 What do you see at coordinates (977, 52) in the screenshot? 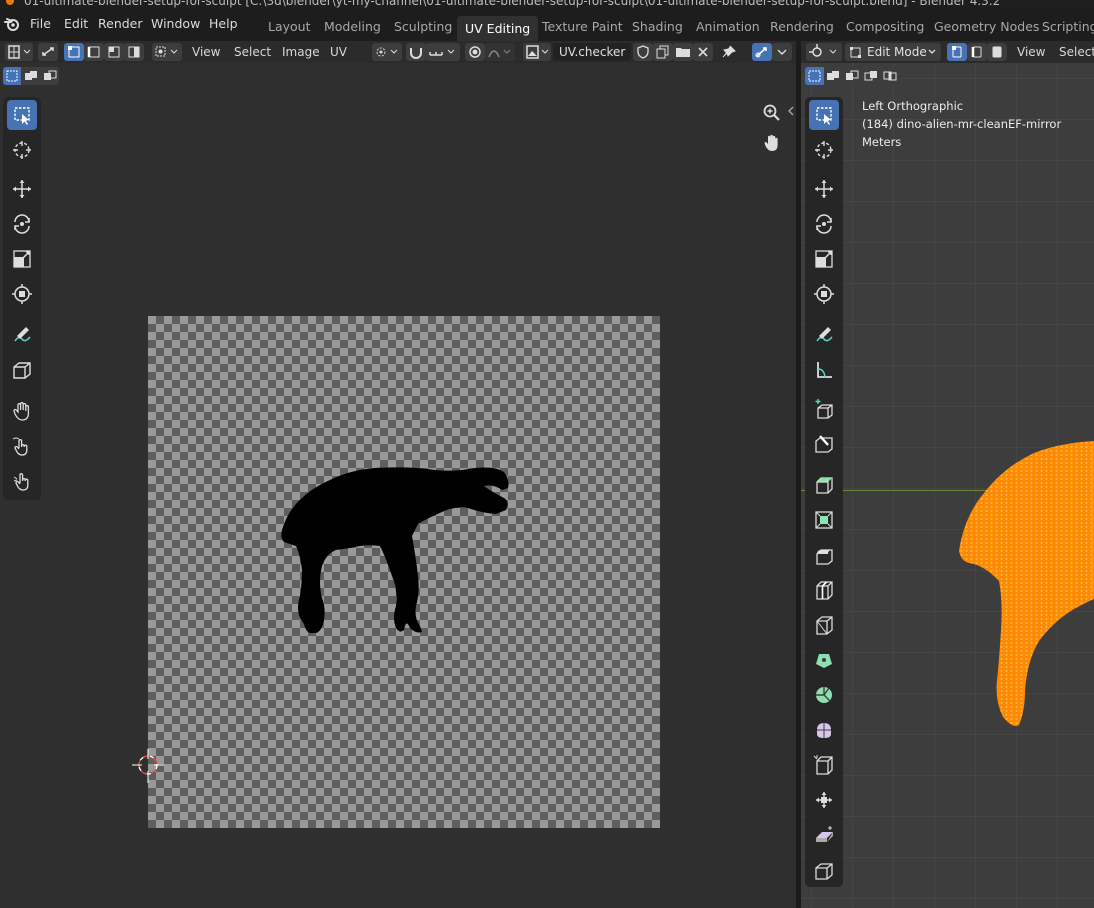
I see `view3d-edge-select-button` at bounding box center [977, 52].